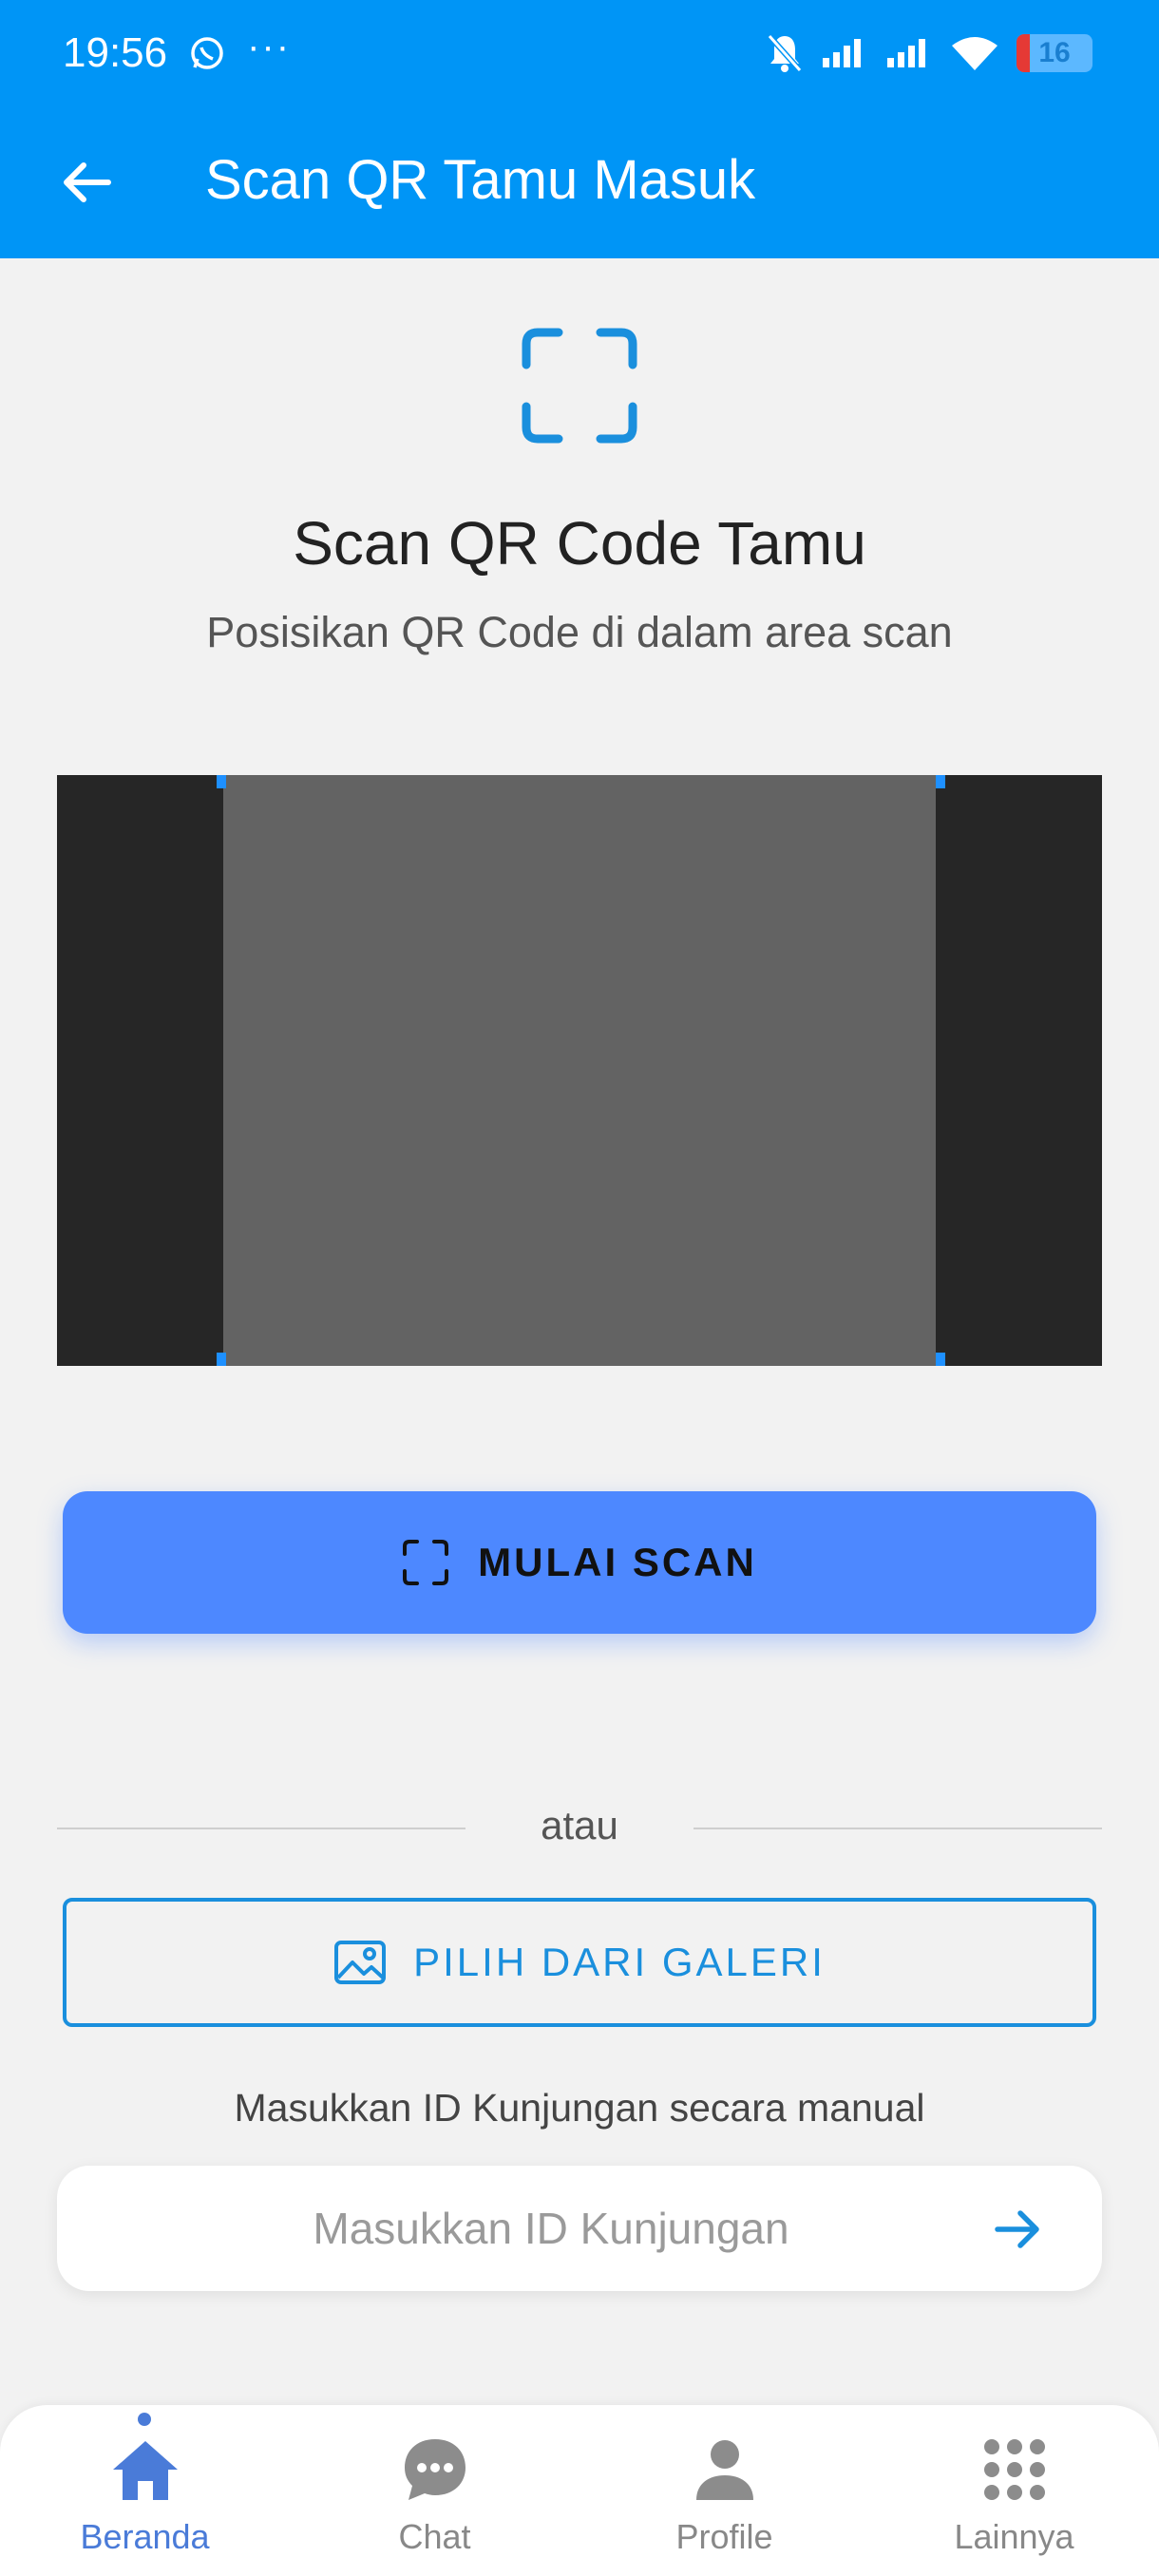 This screenshot has width=1159, height=2576. I want to click on start-scan-button: MULAI SCAN, so click(579, 1562).